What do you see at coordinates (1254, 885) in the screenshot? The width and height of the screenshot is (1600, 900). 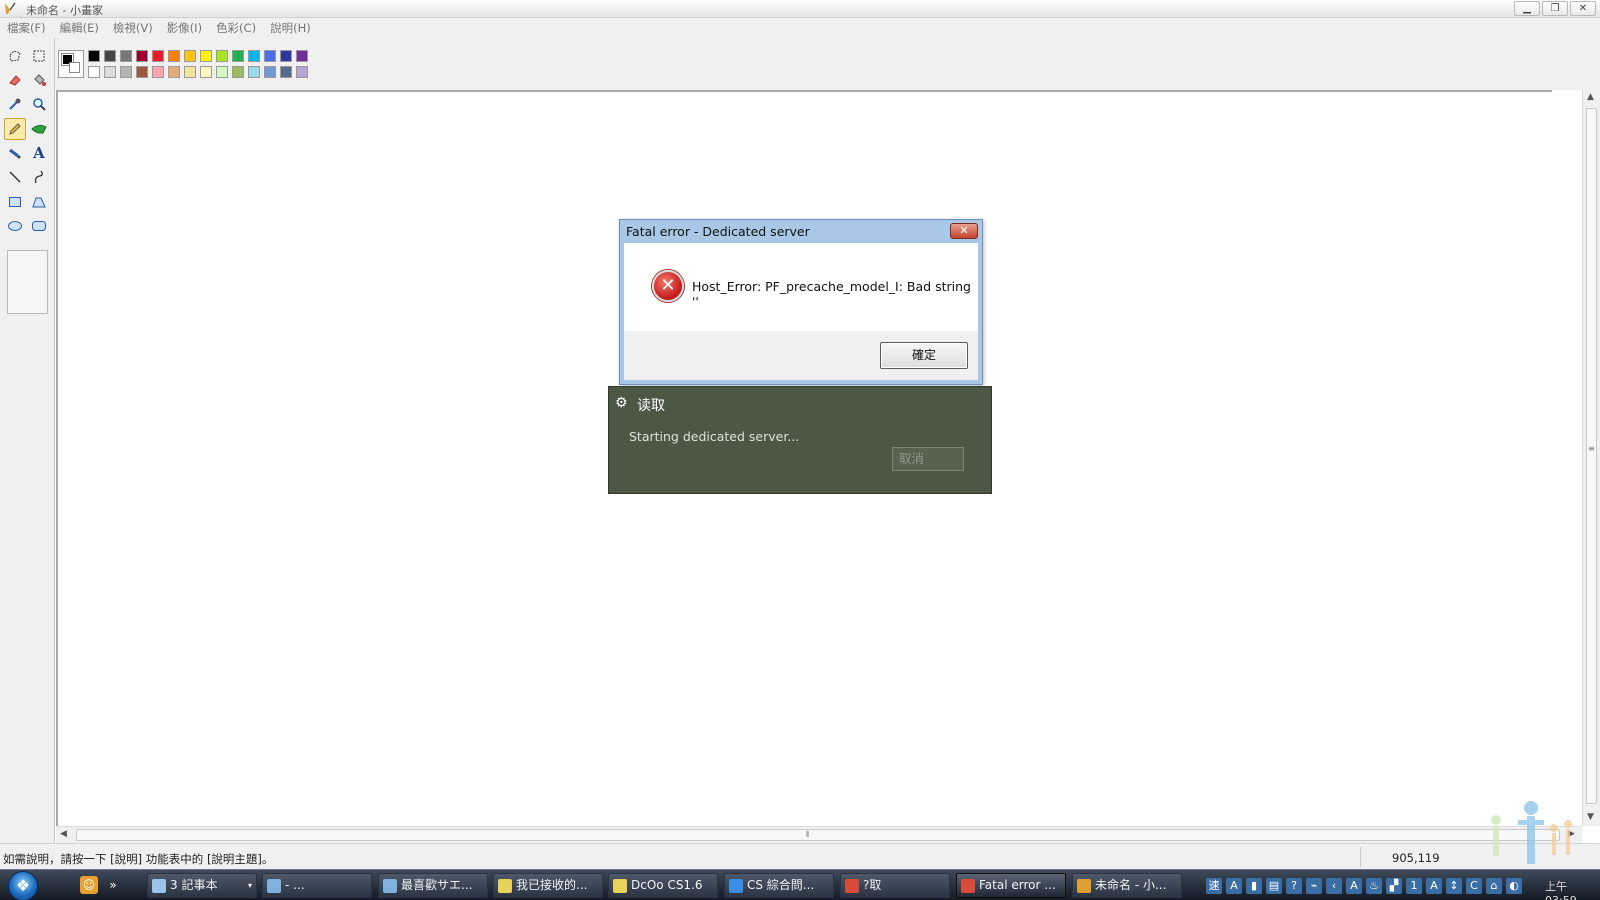 I see `tray-icon: ▮` at bounding box center [1254, 885].